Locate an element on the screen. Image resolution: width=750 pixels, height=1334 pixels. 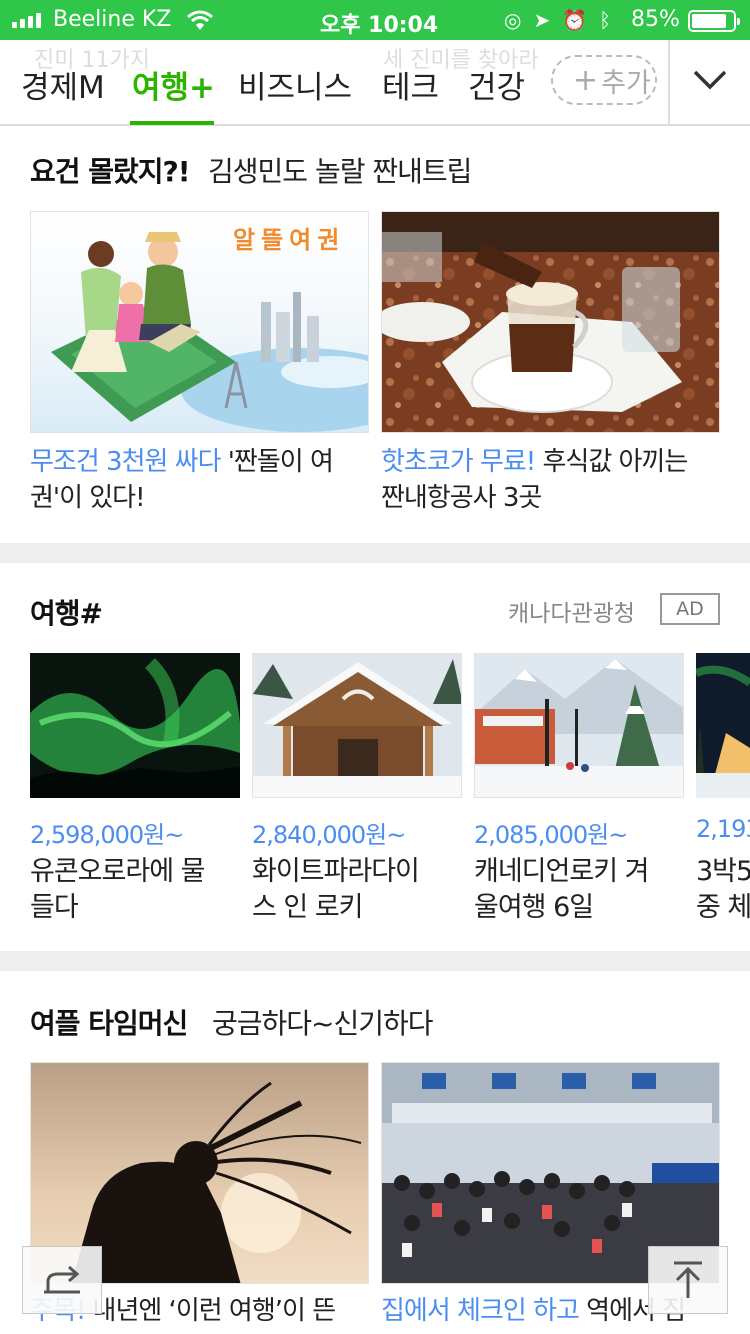
clock: 오후 10:04 is located at coordinates (379, 25).